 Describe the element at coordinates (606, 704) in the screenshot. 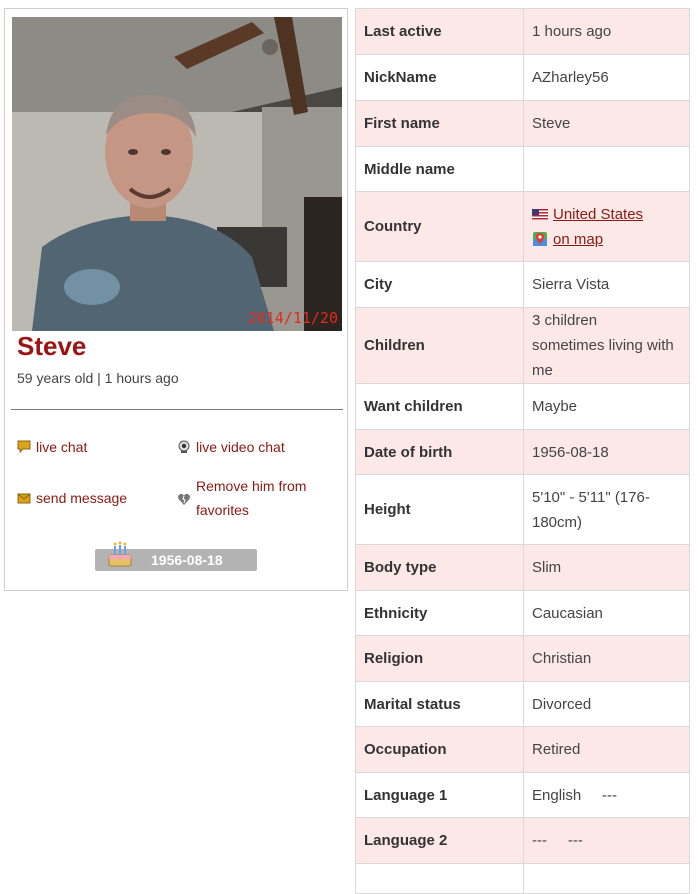

I see `detail-value: Divorced` at that location.